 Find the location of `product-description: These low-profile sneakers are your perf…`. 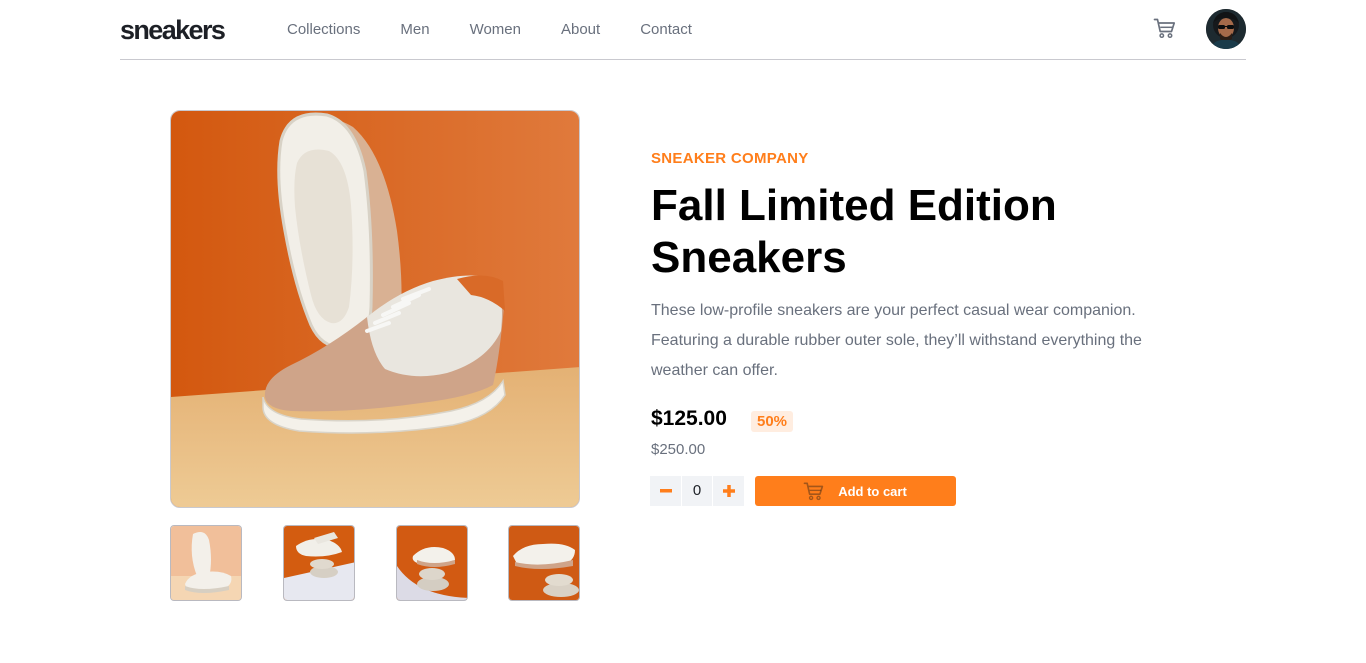

product-description: These low-profile sneakers are your perf… is located at coordinates (896, 340).